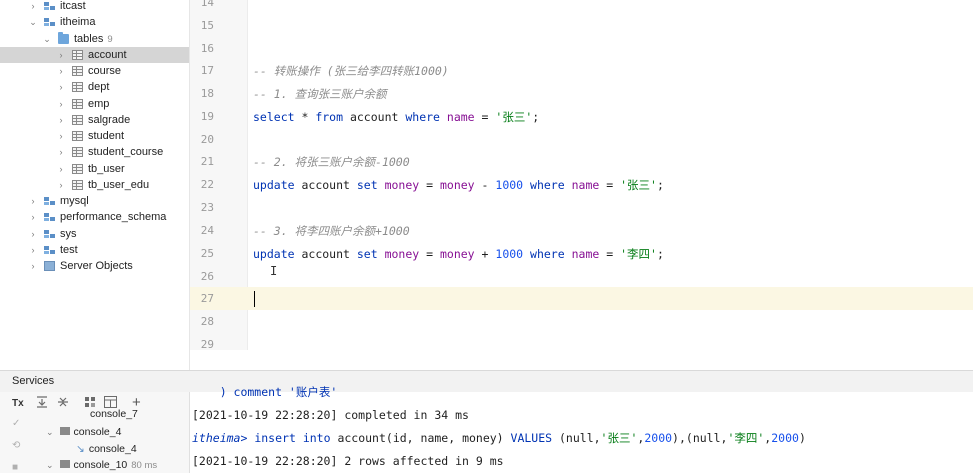 This screenshot has width=973, height=473. What do you see at coordinates (42, 403) in the screenshot?
I see `expand-all-icon` at bounding box center [42, 403].